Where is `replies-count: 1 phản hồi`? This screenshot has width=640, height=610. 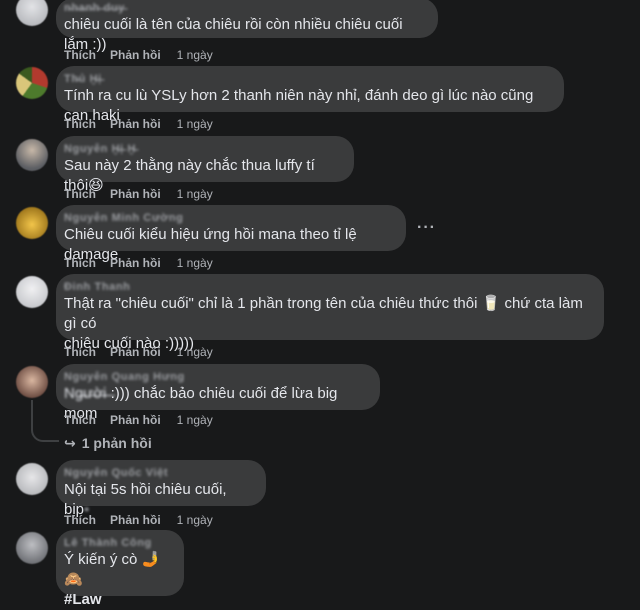
replies-count: 1 phản hồi is located at coordinates (116, 443).